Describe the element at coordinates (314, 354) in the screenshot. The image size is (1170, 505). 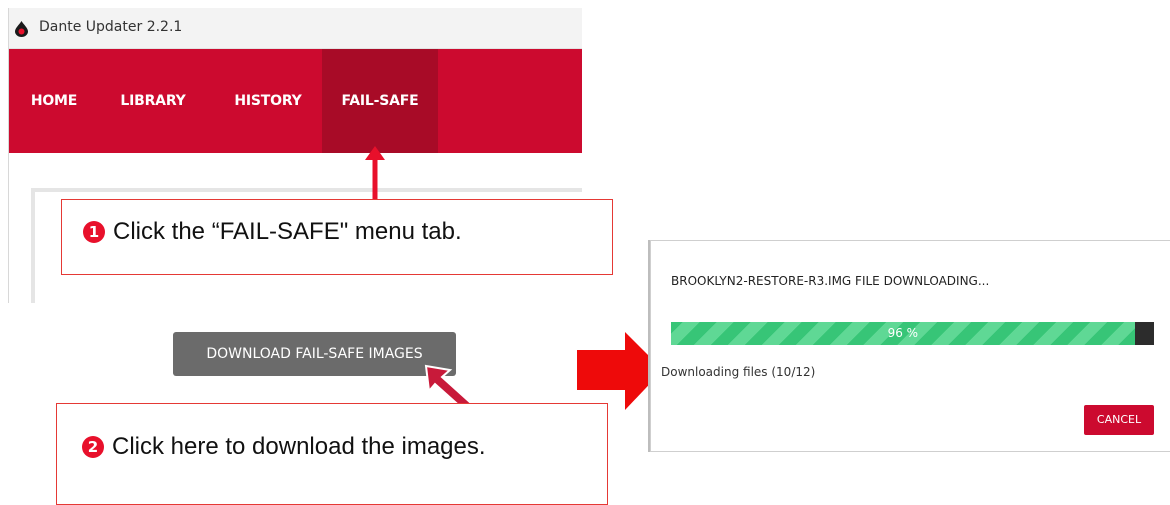
I see `download-fail-safe-images-button: DOWNLOAD FAIL-SAFE IMAGES` at that location.